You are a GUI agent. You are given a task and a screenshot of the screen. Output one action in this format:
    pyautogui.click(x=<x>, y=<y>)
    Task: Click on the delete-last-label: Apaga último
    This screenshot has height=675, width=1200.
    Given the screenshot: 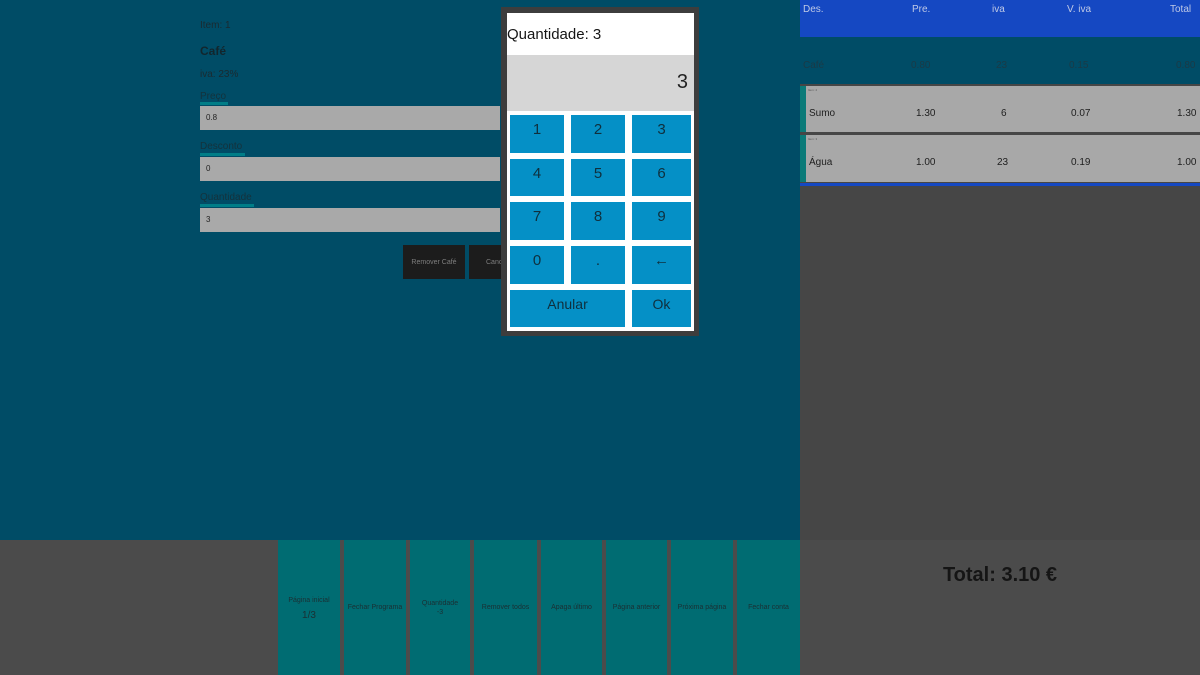 What is the action you would take?
    pyautogui.click(x=571, y=607)
    